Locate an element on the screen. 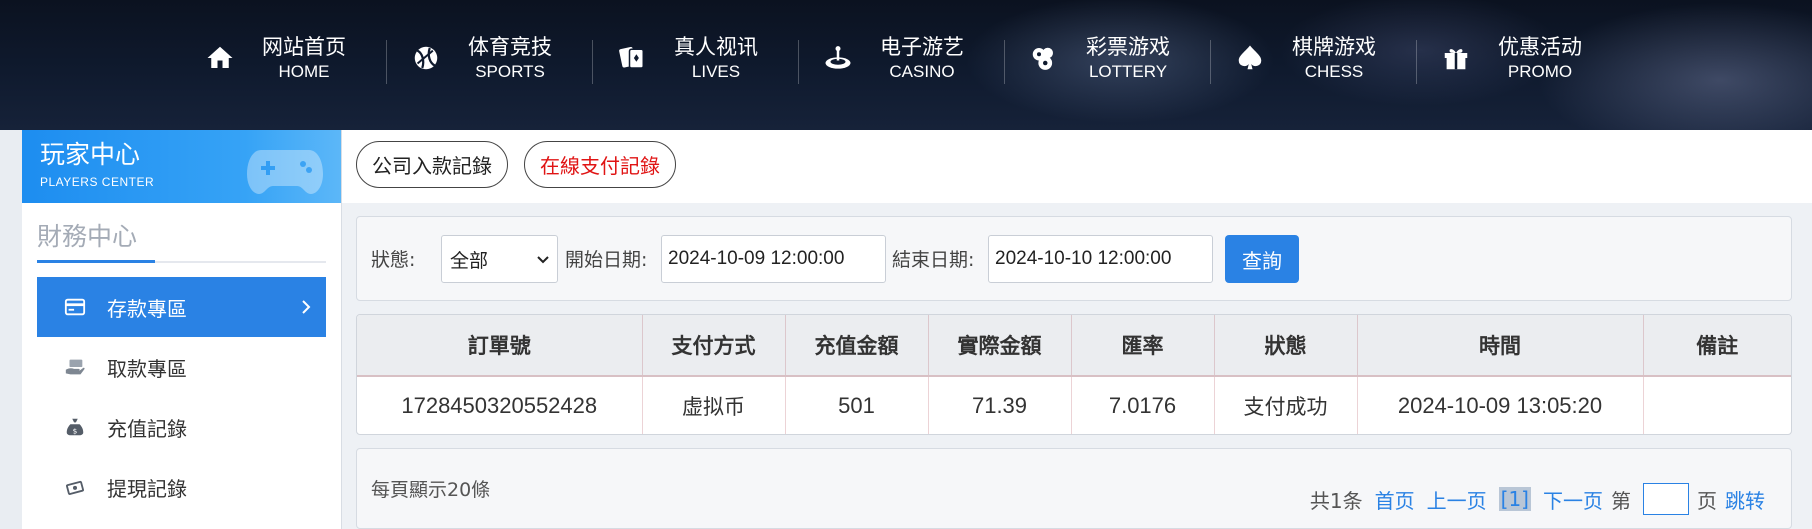 This screenshot has height=529, width=1812. end-date-input: 2024-10-10 12:00:00 is located at coordinates (1100, 259).